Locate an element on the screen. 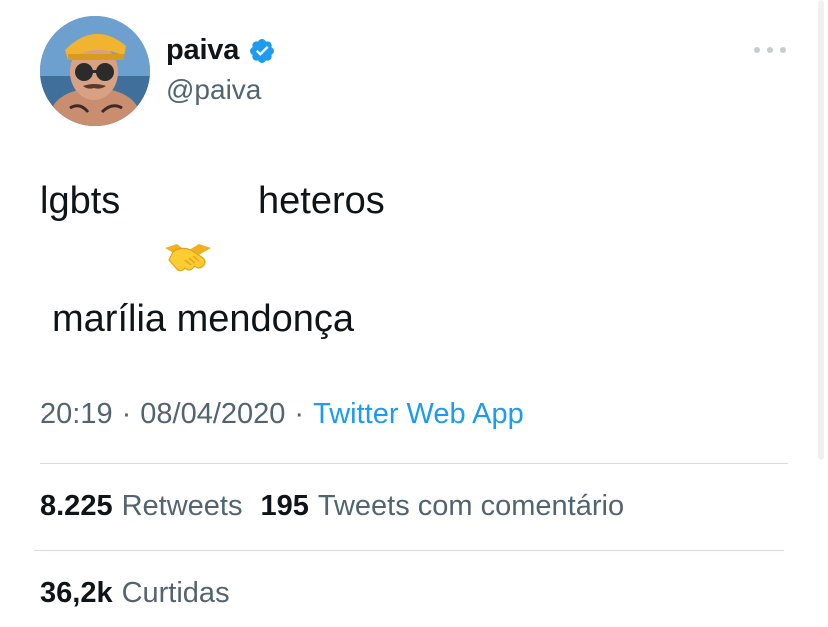  likes-count: 36,2k is located at coordinates (76, 593).